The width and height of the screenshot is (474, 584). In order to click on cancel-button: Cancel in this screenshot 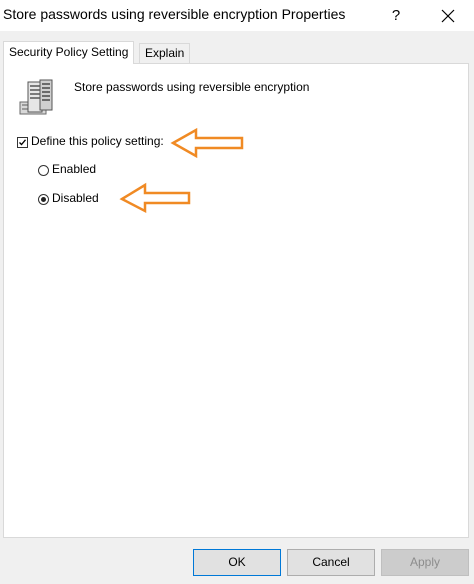, I will do `click(331, 562)`.